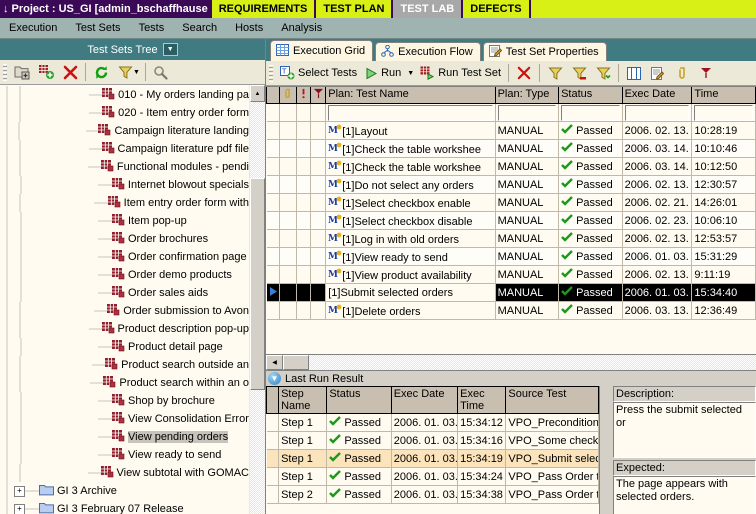 This screenshot has width=756, height=514. What do you see at coordinates (657, 112) in the screenshot?
I see `filter-cell-exec-date` at bounding box center [657, 112].